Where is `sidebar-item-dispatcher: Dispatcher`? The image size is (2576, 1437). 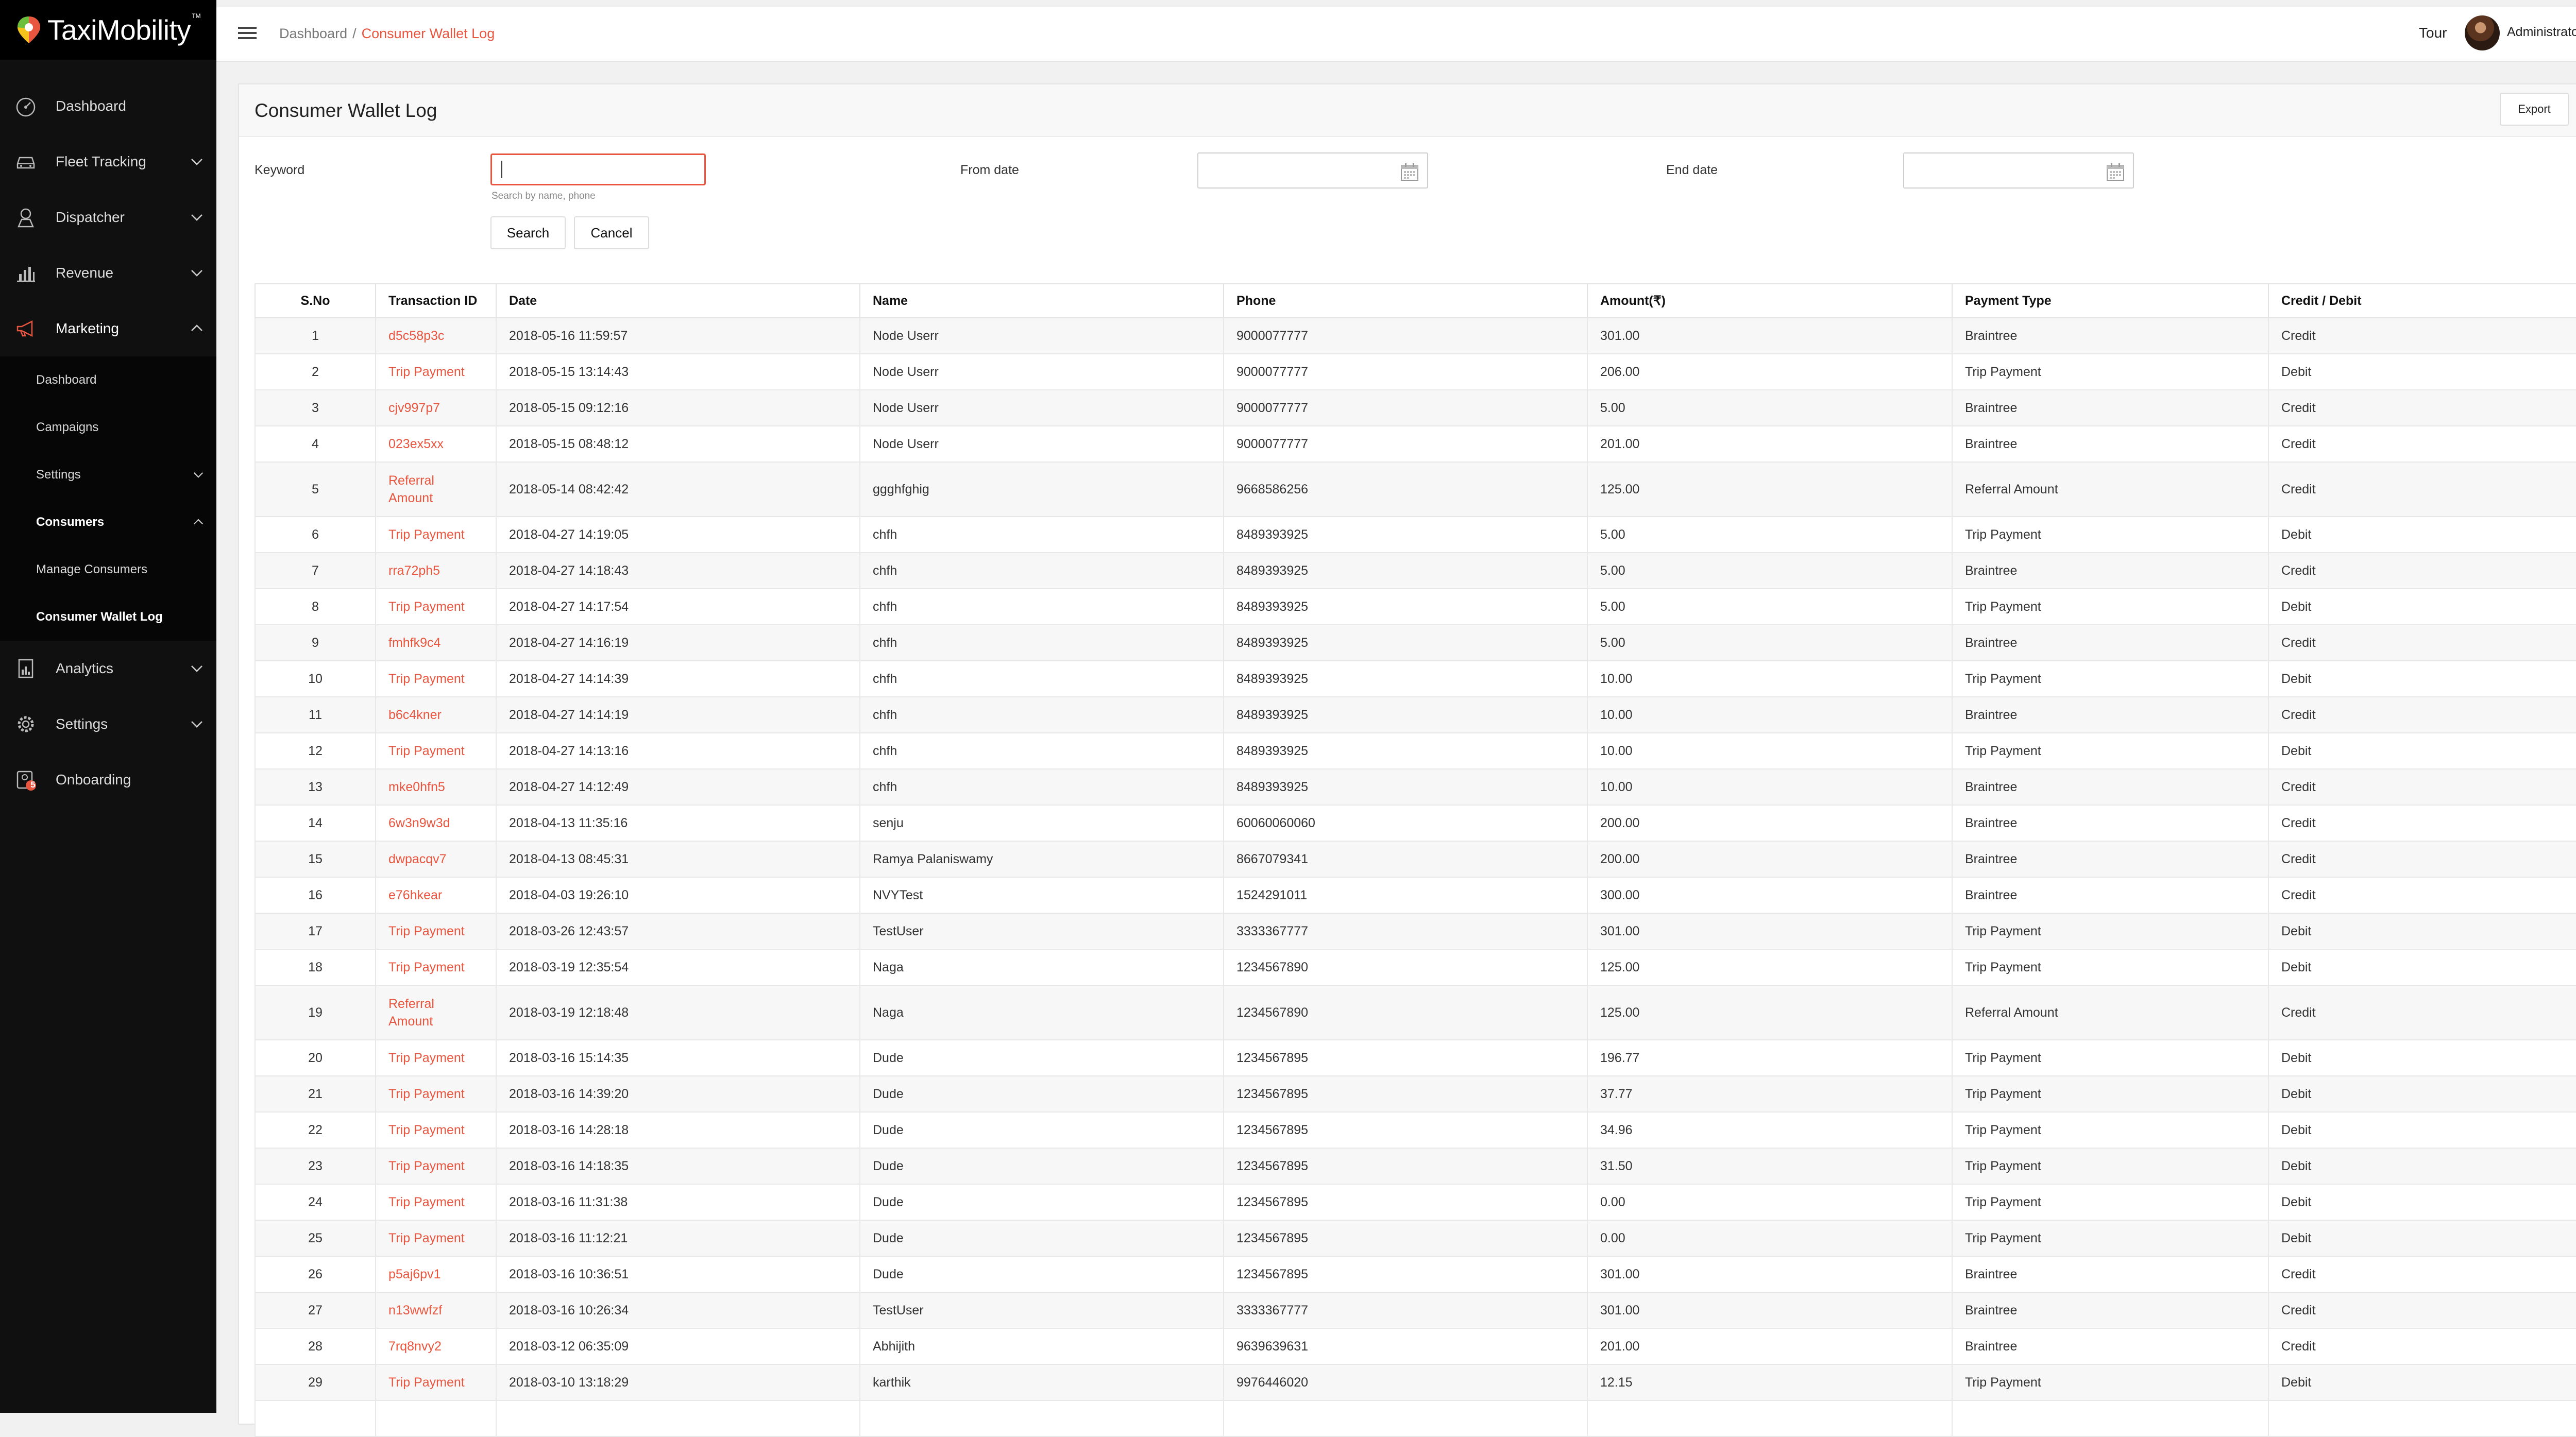 sidebar-item-dispatcher: Dispatcher is located at coordinates (108, 217).